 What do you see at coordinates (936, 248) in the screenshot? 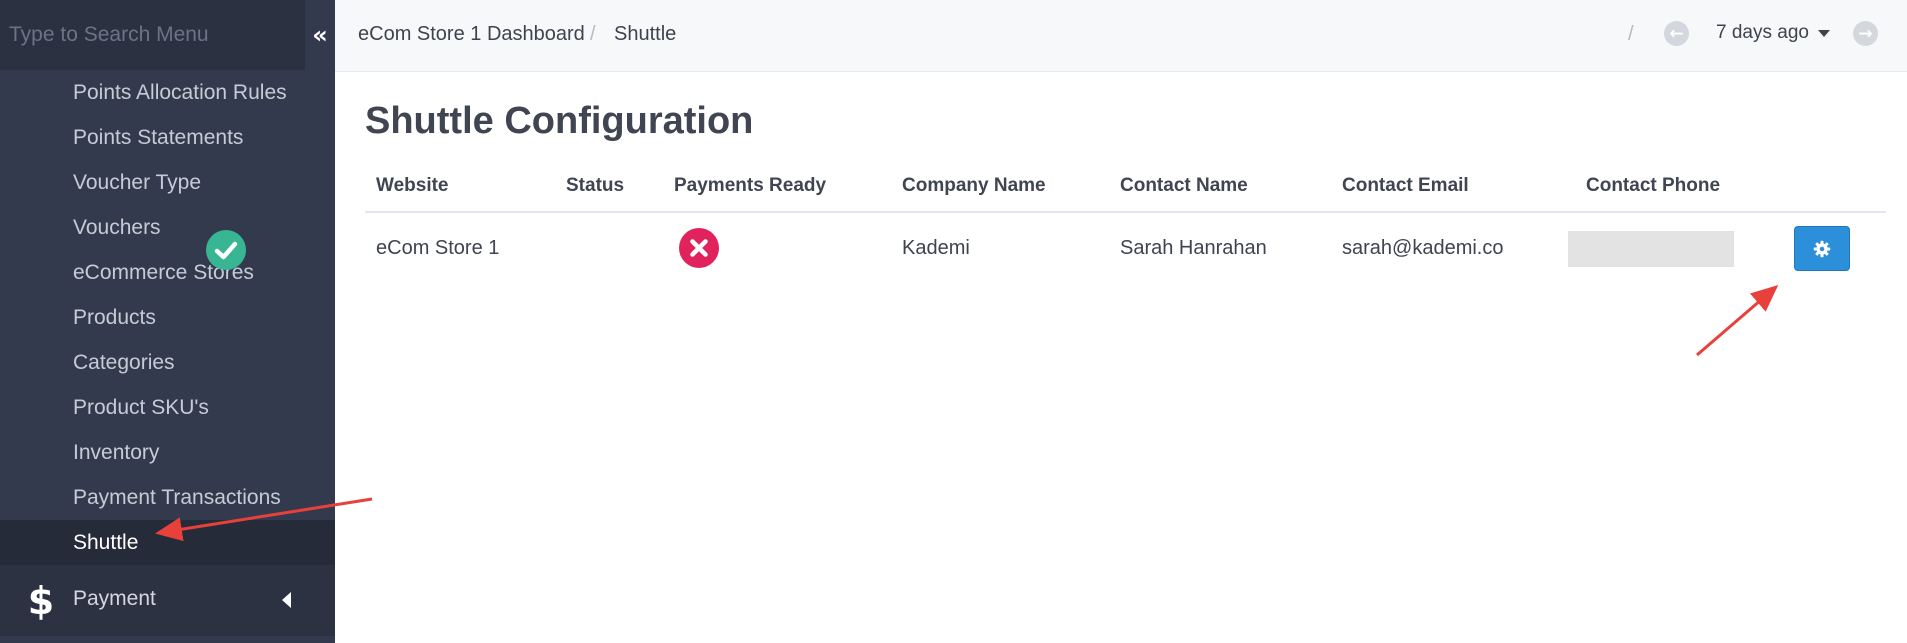
I see `cell-company-name: Kademi` at bounding box center [936, 248].